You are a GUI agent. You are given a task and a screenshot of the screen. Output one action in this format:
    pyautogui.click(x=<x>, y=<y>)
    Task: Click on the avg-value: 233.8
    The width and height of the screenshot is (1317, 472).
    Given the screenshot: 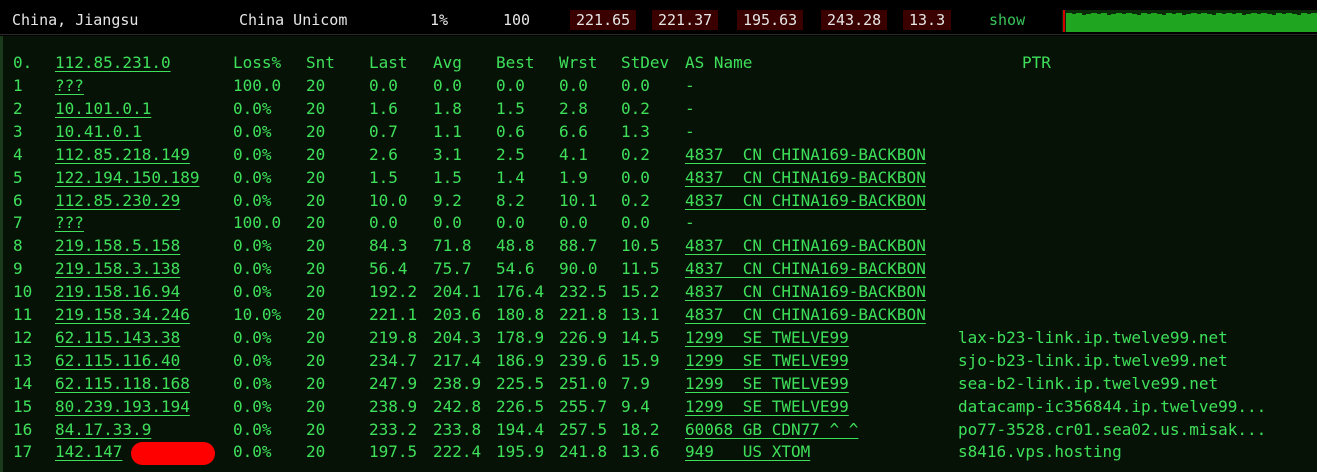 What is the action you would take?
    pyautogui.click(x=457, y=429)
    